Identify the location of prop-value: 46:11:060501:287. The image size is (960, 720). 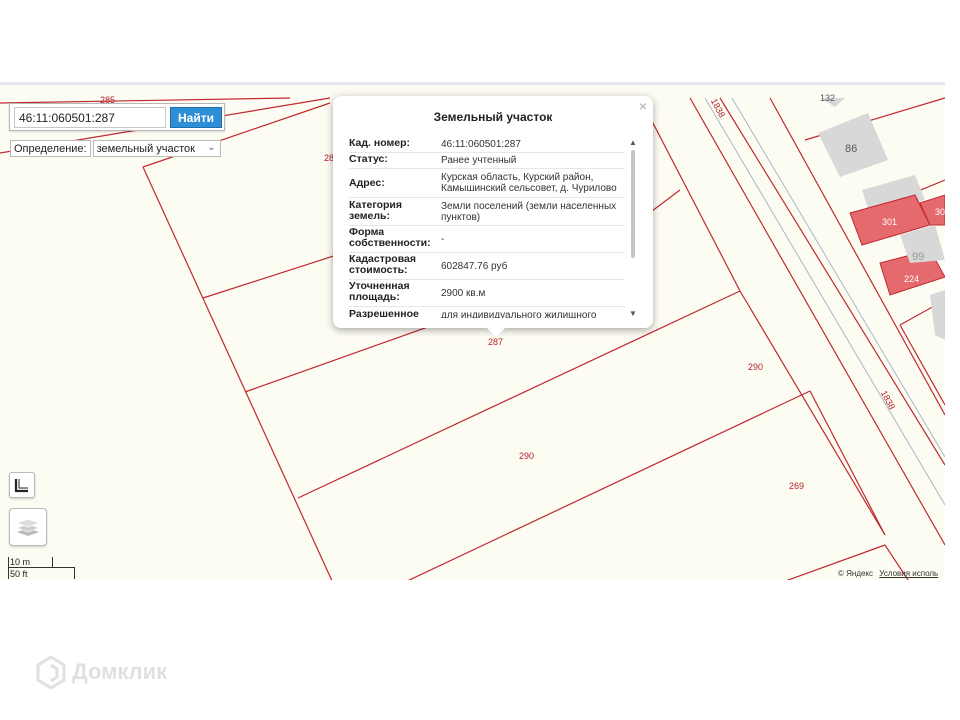
(481, 144).